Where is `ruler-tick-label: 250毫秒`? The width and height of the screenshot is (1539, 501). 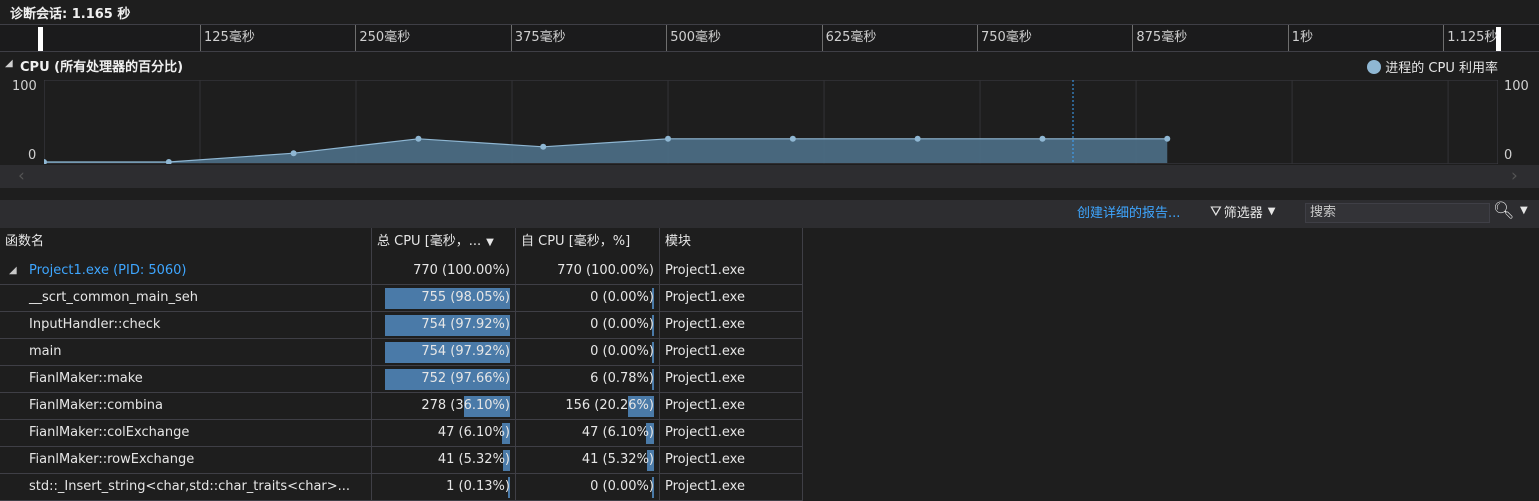
ruler-tick-label: 250毫秒 is located at coordinates (385, 37).